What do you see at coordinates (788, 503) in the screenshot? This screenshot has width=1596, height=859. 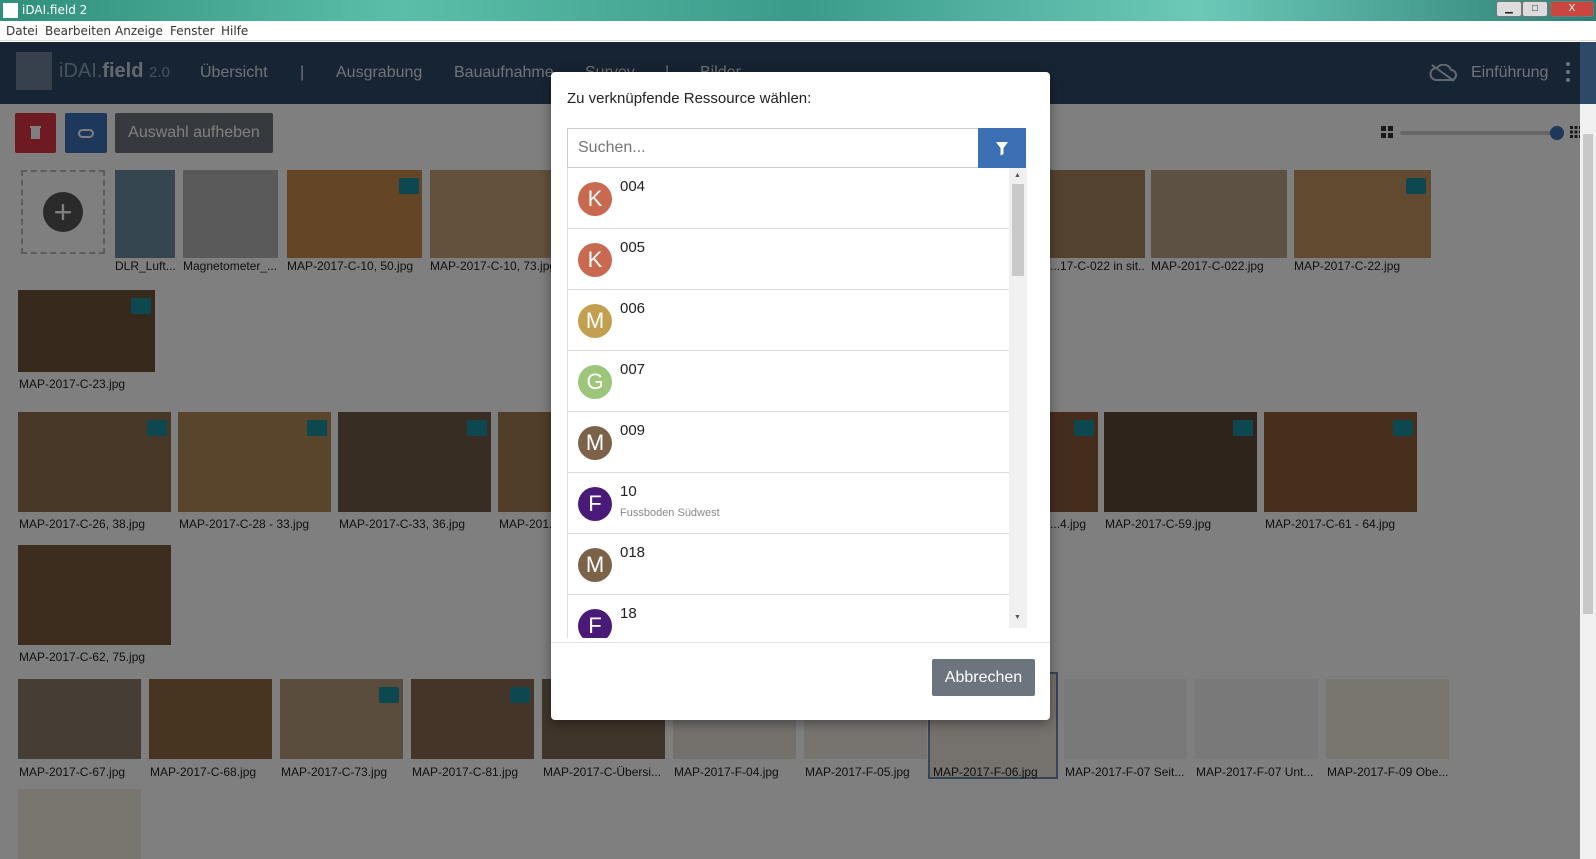 I see `resource-item: F 10 Fussboden Südwest` at bounding box center [788, 503].